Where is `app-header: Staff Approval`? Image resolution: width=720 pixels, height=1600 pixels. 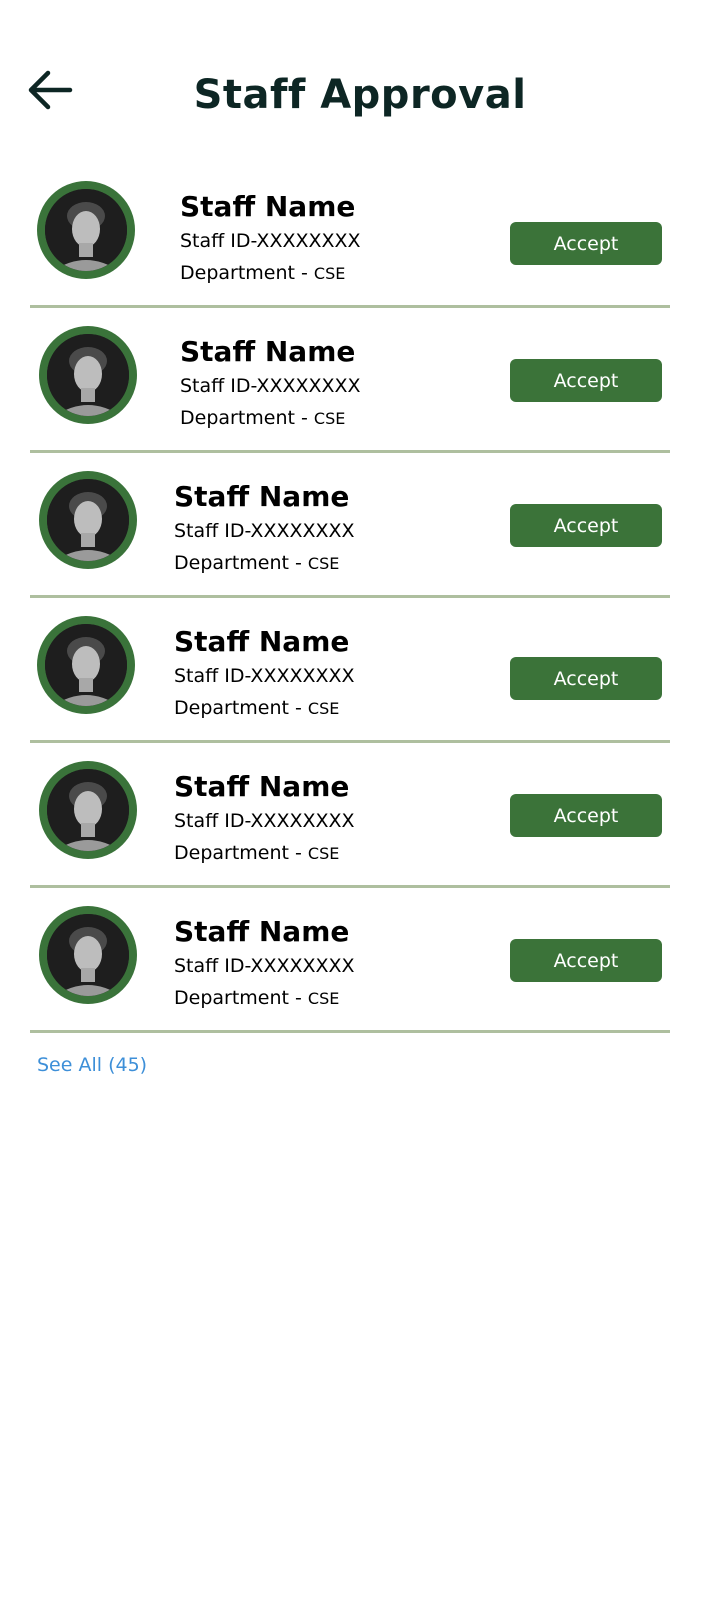 app-header: Staff Approval is located at coordinates (360, 75).